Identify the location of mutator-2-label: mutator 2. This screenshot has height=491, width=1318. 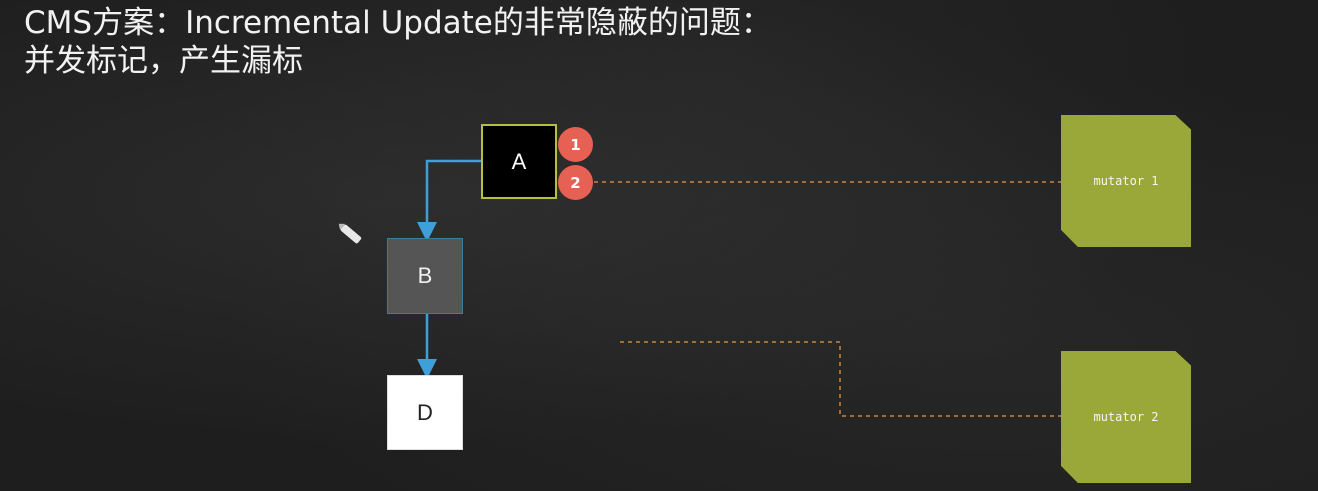
(1126, 417).